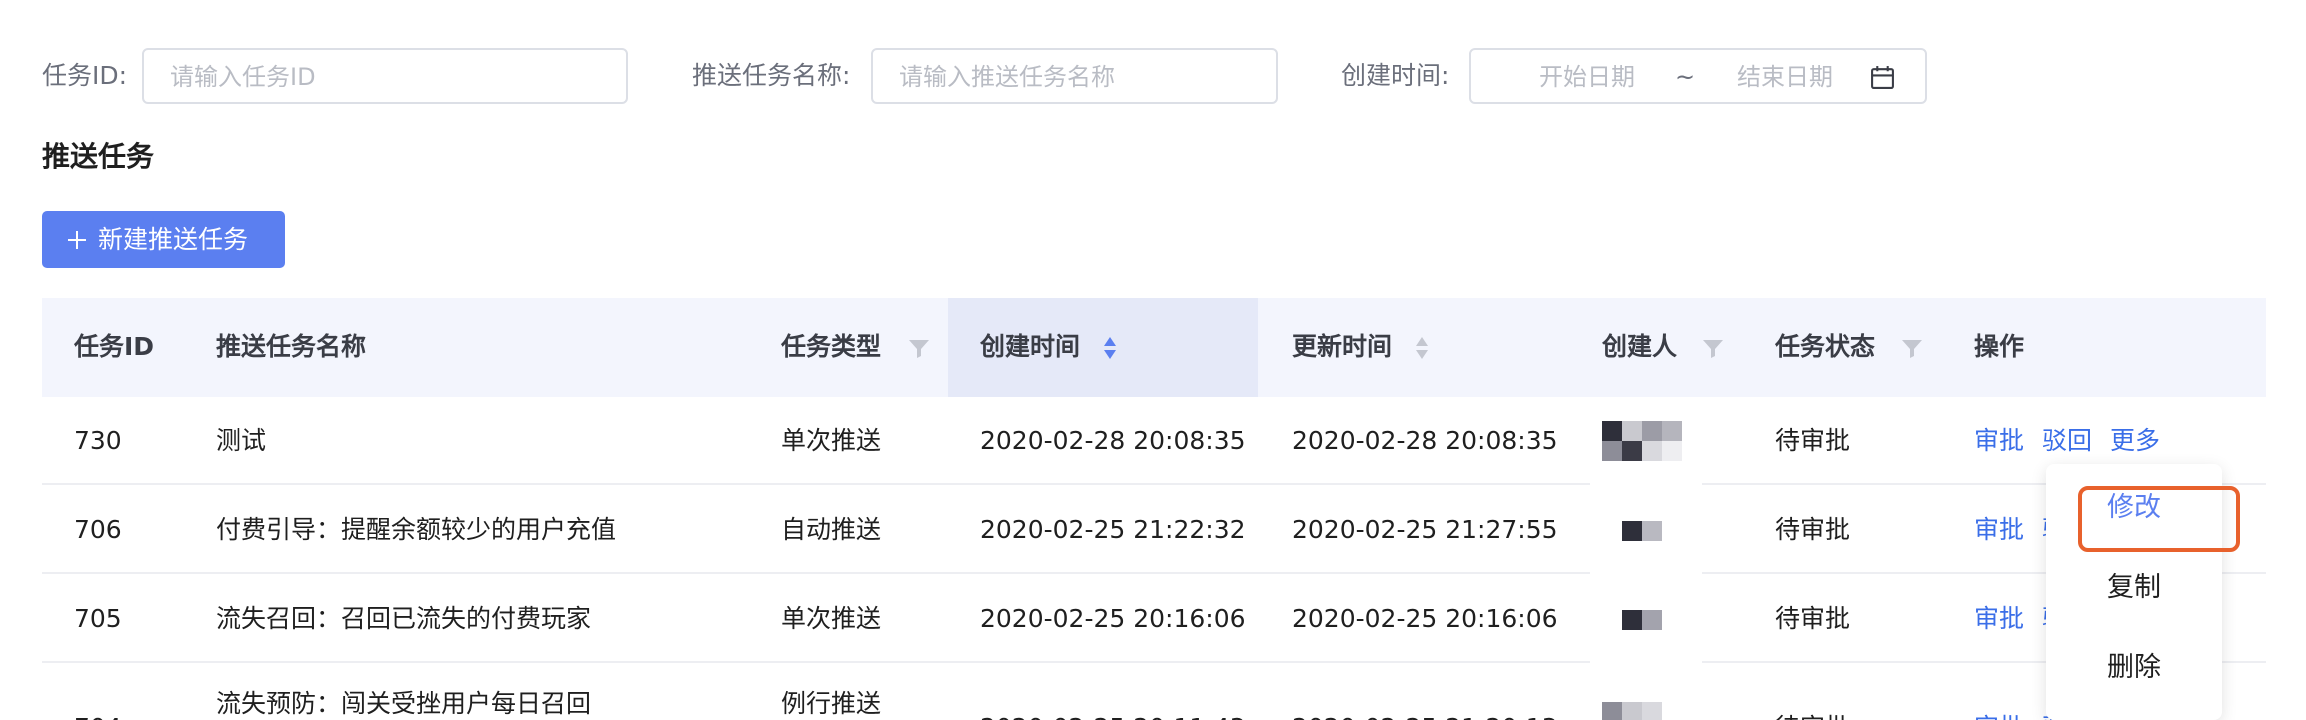 This screenshot has width=2306, height=720. I want to click on cell-task-type: 自动推送, so click(831, 529).